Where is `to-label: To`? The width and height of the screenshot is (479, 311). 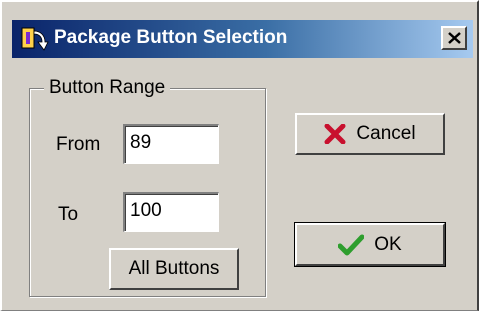
to-label: To is located at coordinates (68, 214).